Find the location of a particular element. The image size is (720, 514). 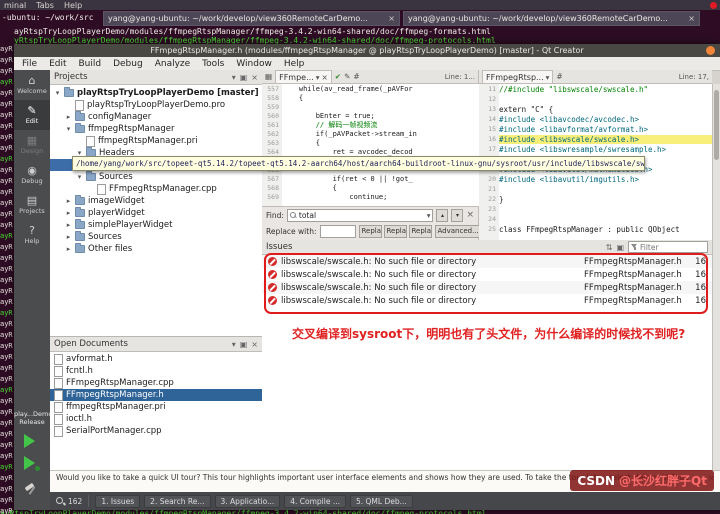

window-close-button is located at coordinates (710, 50).